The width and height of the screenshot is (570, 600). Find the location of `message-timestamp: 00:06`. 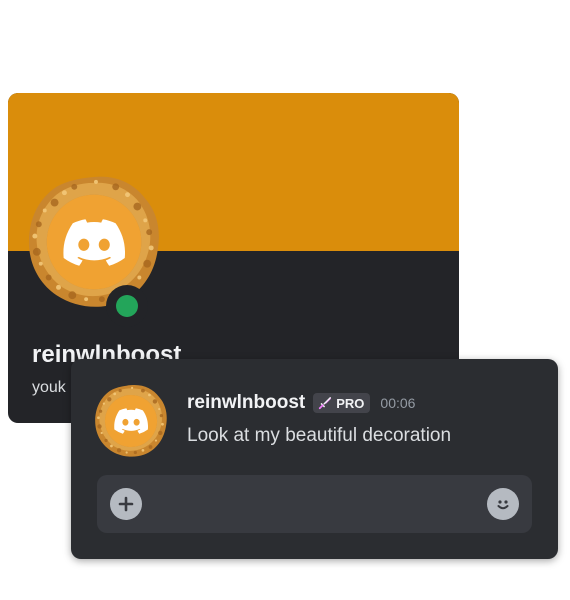

message-timestamp: 00:06 is located at coordinates (398, 403).